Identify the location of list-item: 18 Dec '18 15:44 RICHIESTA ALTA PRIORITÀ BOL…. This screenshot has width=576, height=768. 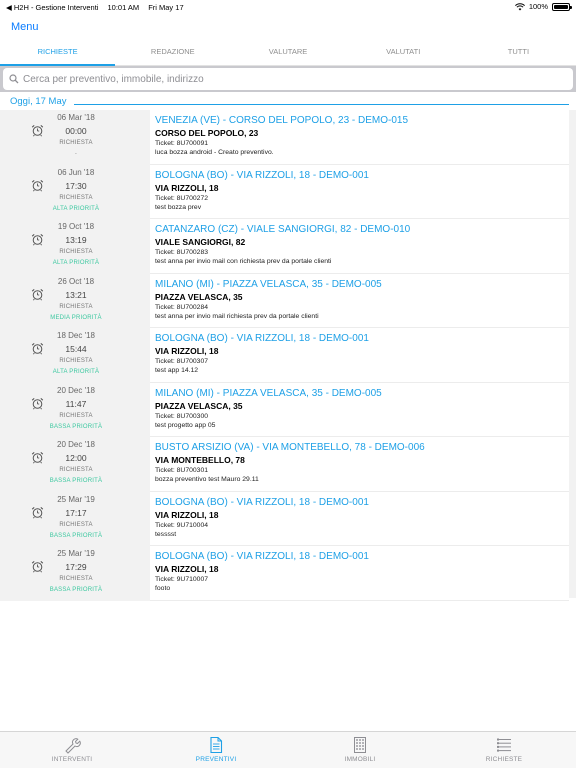
(288, 355).